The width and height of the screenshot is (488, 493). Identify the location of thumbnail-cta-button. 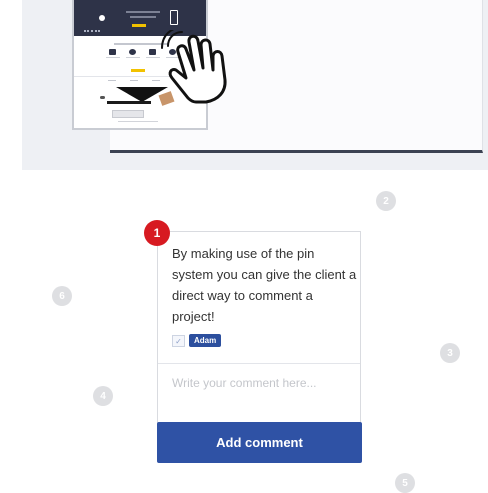
(138, 70).